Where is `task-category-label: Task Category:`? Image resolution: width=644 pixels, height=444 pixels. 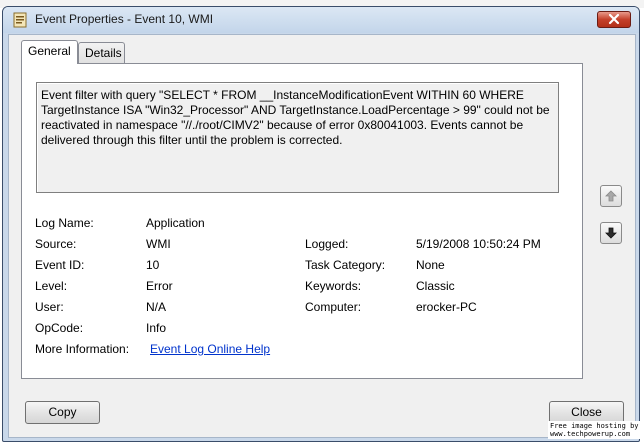
task-category-label: Task Category: is located at coordinates (345, 265).